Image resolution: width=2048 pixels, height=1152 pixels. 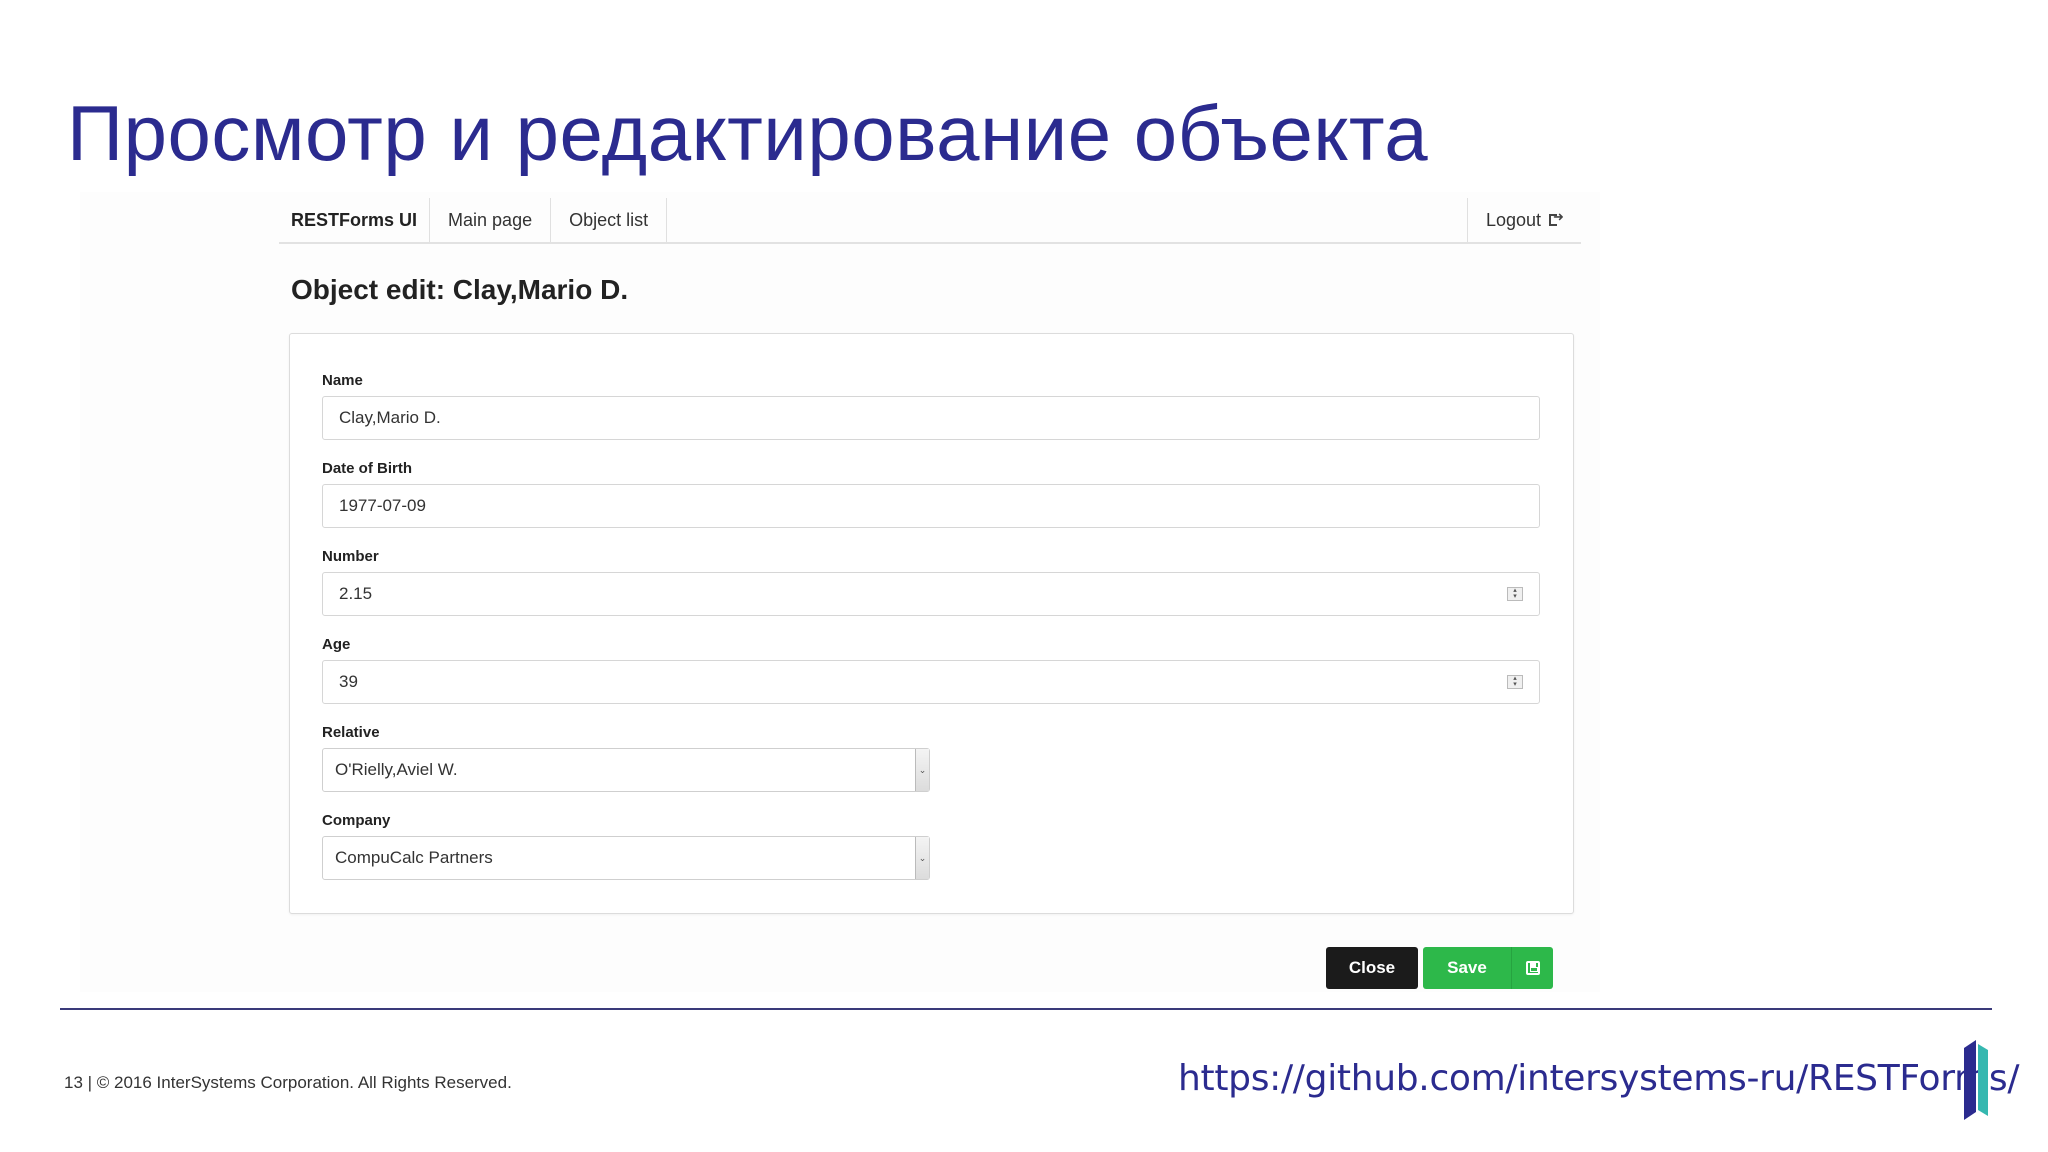 I want to click on number-spinner-icon: ▴ ▾, so click(x=1515, y=594).